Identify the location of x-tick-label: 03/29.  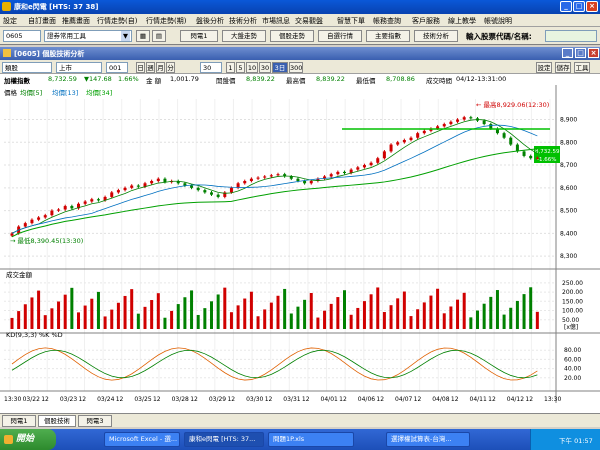
(217, 399).